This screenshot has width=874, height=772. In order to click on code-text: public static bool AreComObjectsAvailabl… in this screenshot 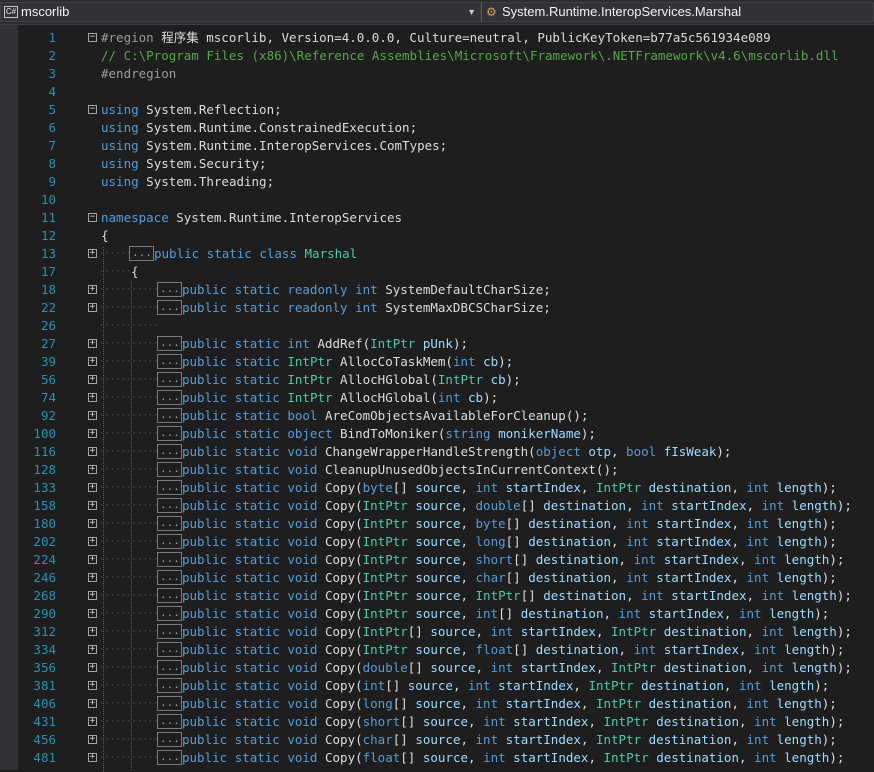, I will do `click(385, 416)`.